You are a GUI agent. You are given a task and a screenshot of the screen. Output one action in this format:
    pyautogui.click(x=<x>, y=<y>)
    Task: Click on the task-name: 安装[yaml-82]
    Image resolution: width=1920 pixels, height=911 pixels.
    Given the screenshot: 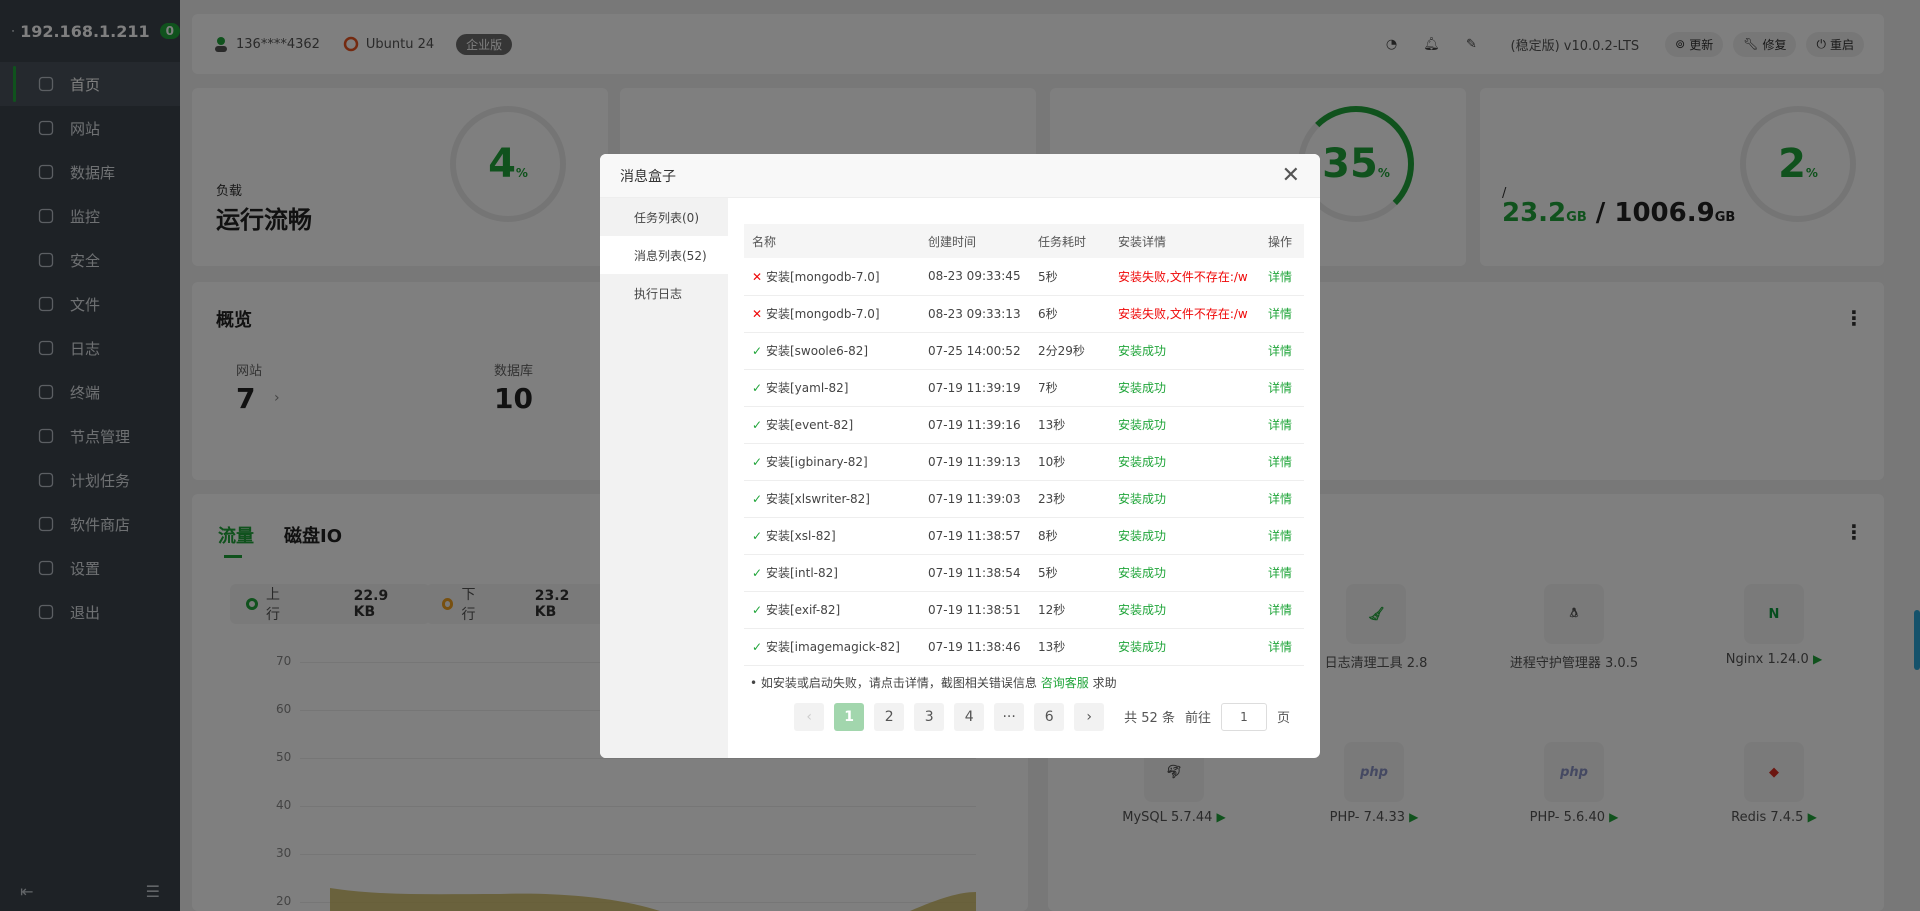 What is the action you would take?
    pyautogui.click(x=807, y=388)
    